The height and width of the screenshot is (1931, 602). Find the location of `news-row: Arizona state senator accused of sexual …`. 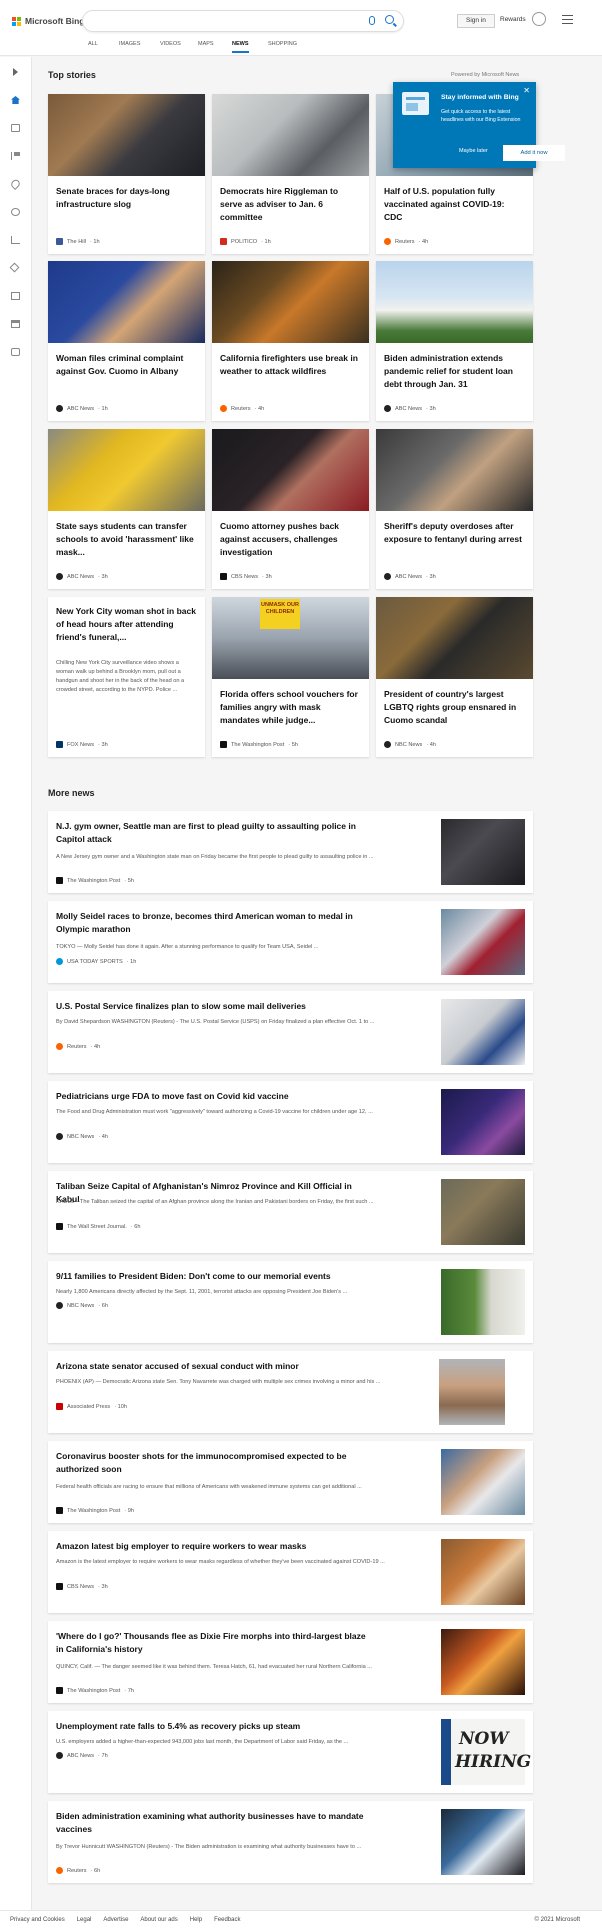

news-row: Arizona state senator accused of sexual … is located at coordinates (290, 1392).